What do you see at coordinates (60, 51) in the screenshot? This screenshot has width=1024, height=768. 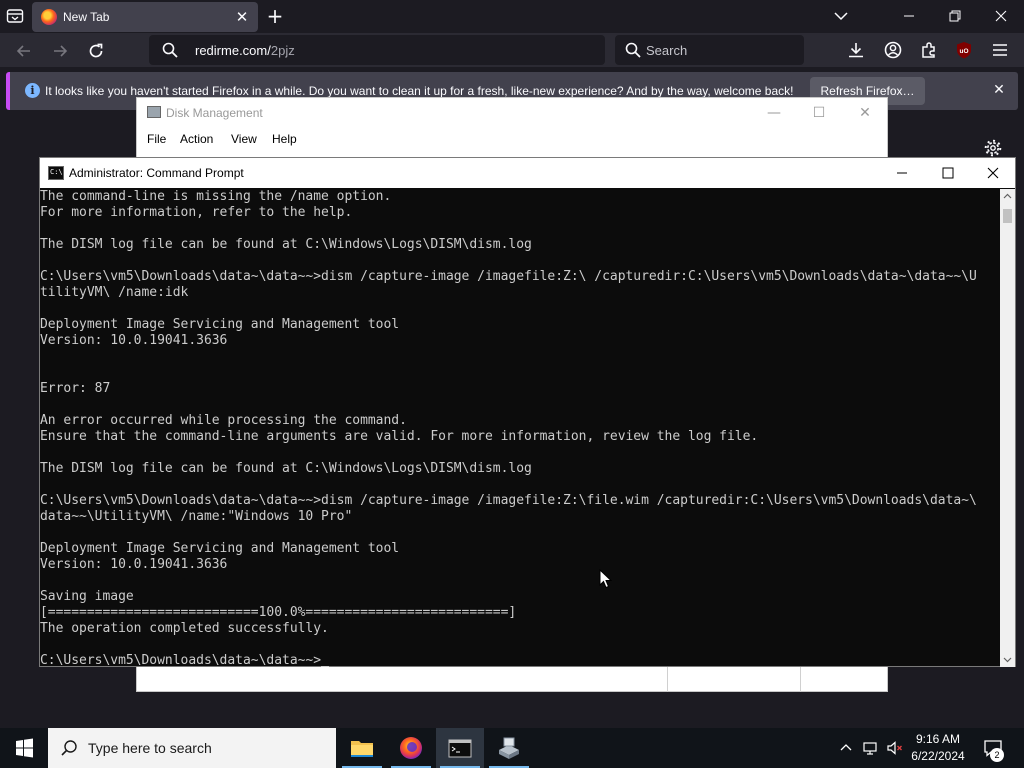 I see `forward-icon` at bounding box center [60, 51].